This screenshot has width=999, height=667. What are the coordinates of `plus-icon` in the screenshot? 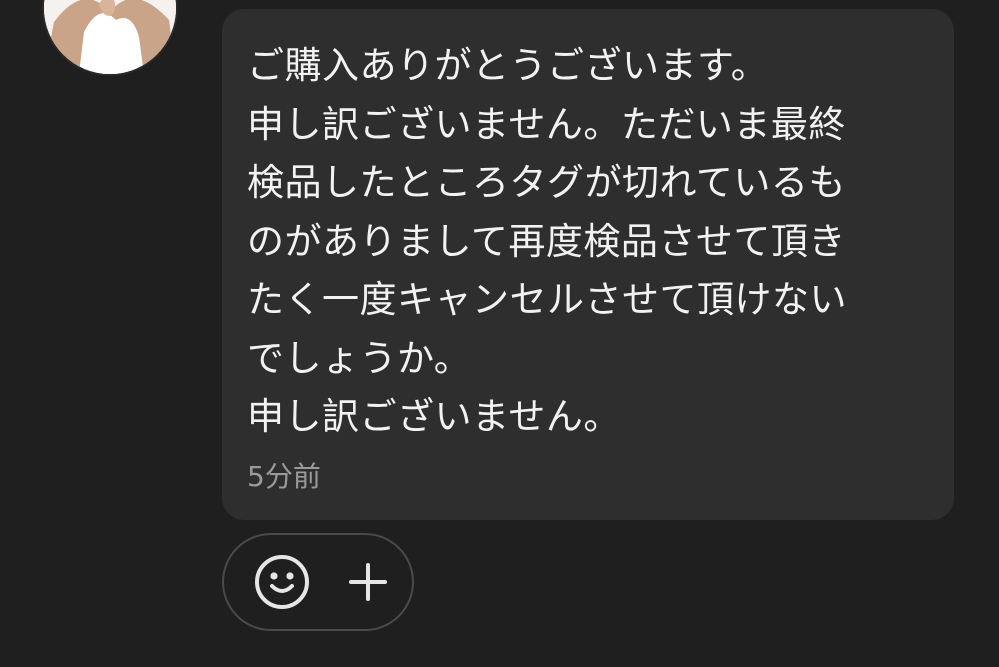 It's located at (368, 582).